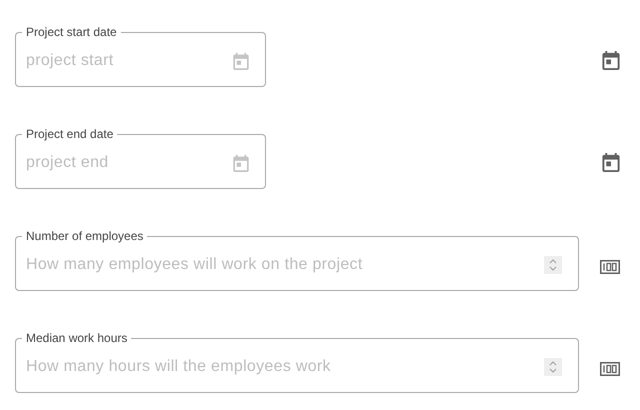 Image resolution: width=640 pixels, height=410 pixels. I want to click on date-field: Project end date project end, so click(140, 158).